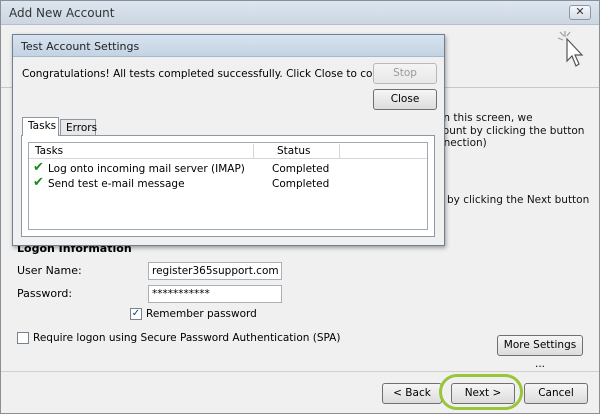  Describe the element at coordinates (136, 314) in the screenshot. I see `remember-password-checkbox: ✓` at that location.